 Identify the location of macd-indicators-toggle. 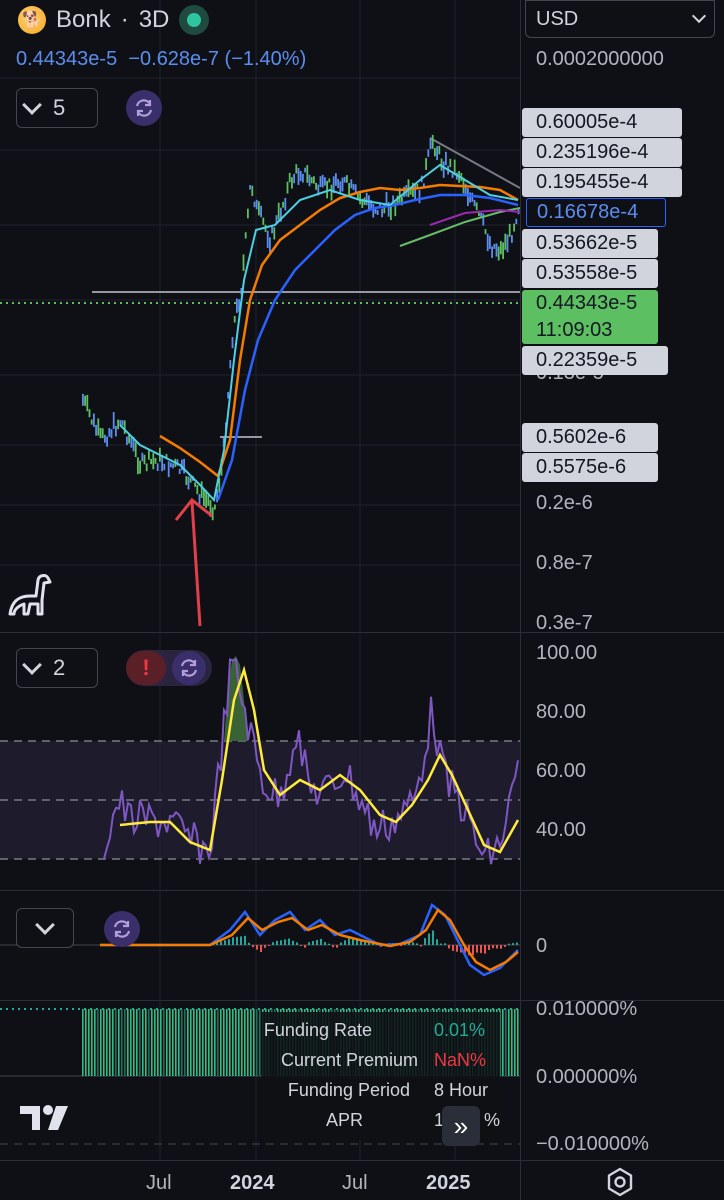
(45, 928).